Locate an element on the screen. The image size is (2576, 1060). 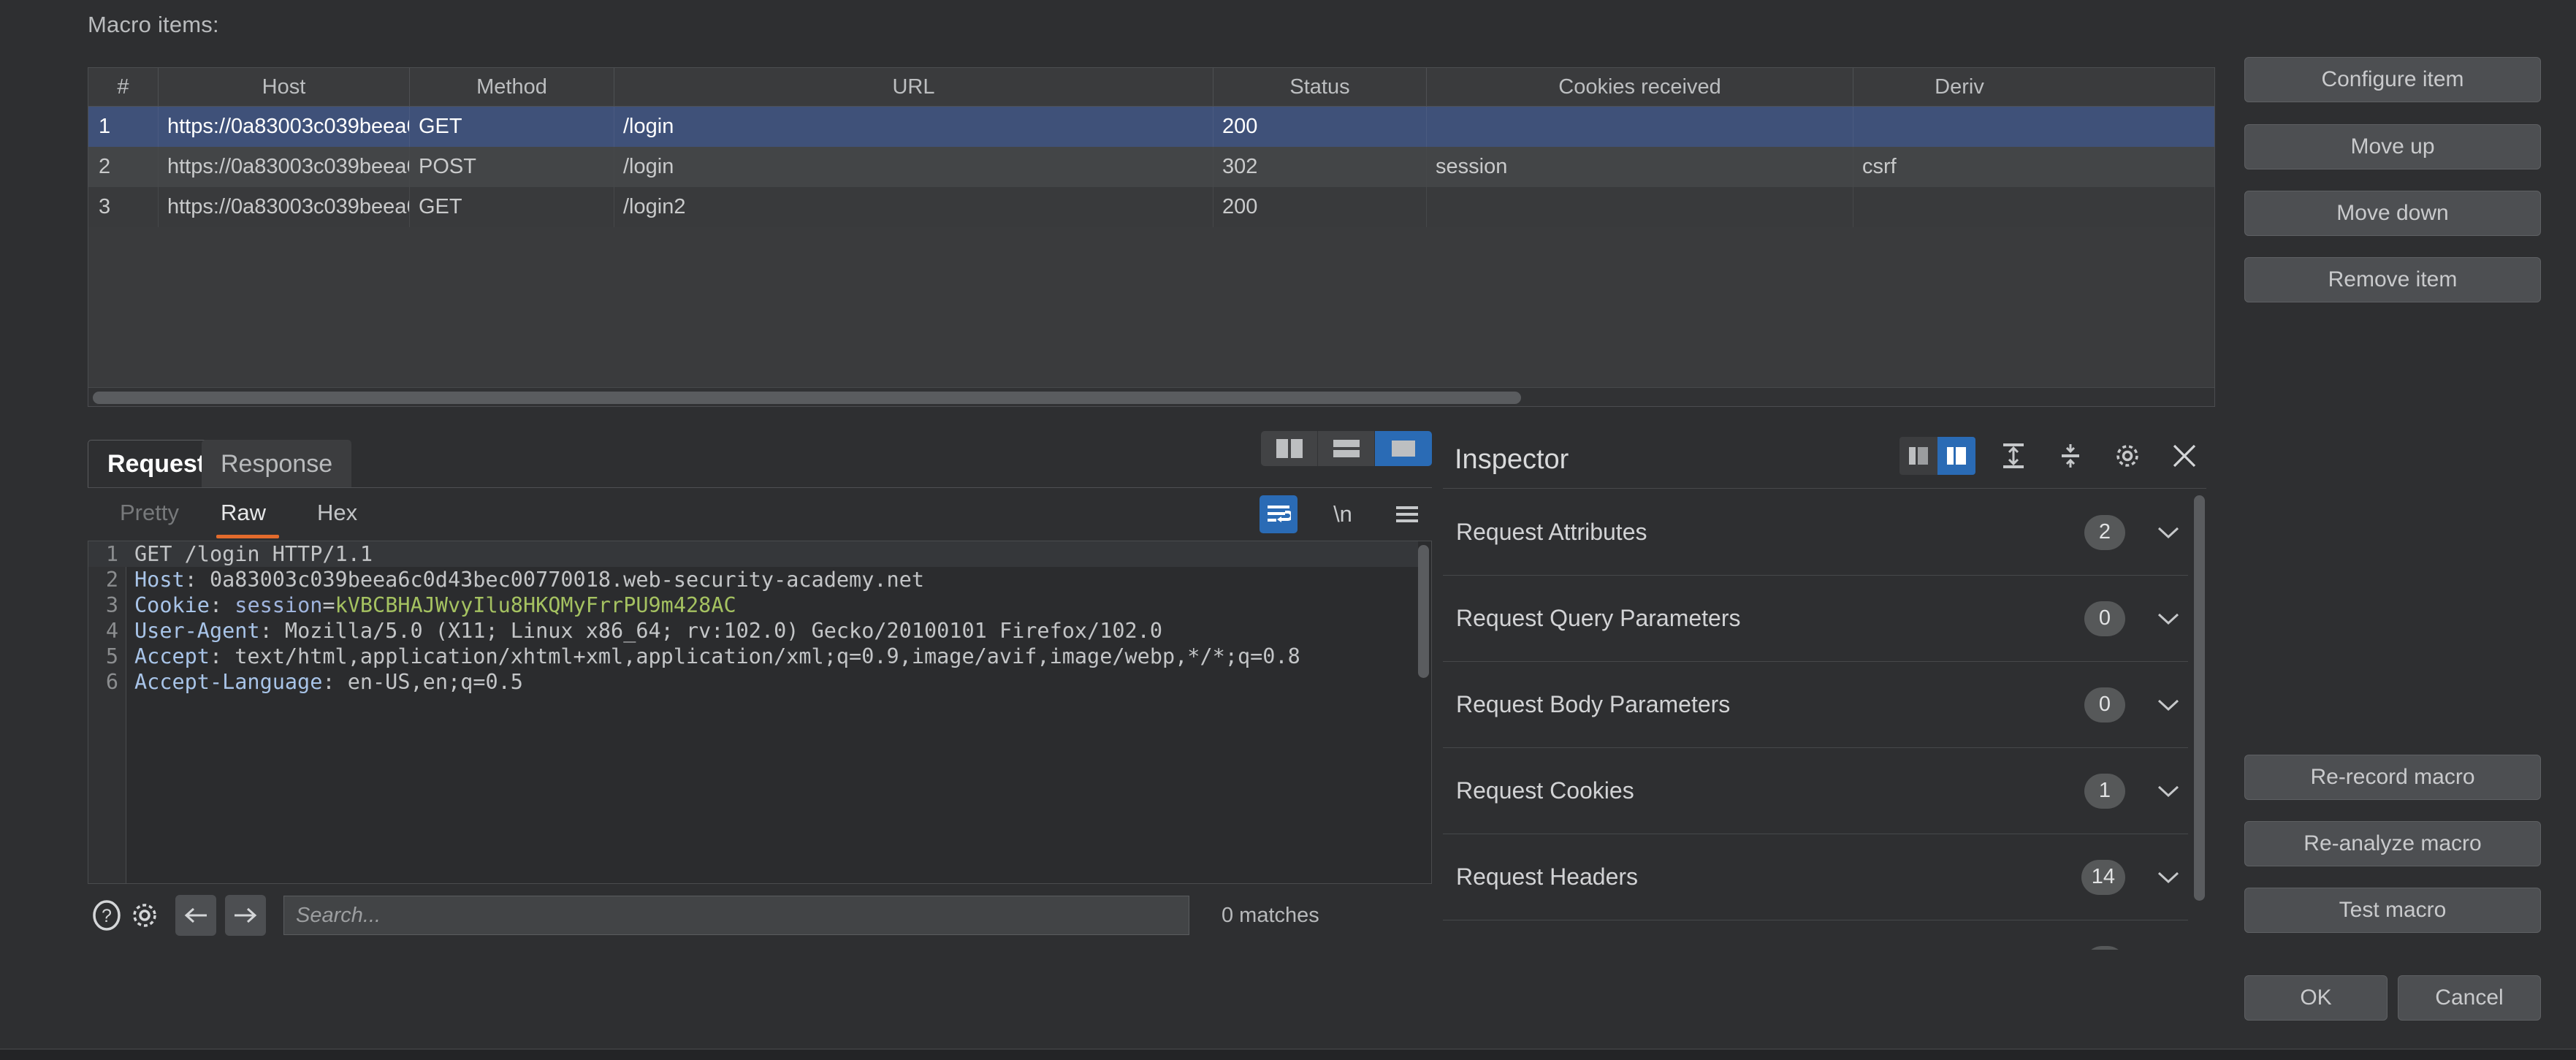
ok-button: OK is located at coordinates (2316, 998).